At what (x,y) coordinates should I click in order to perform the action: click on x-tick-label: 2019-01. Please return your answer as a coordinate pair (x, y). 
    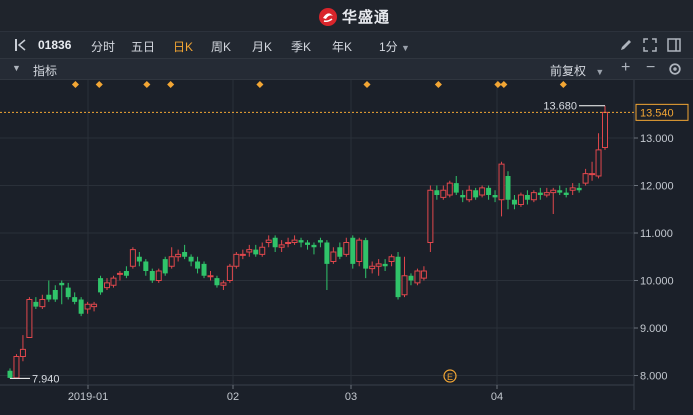
    Looking at the image, I should click on (88, 397).